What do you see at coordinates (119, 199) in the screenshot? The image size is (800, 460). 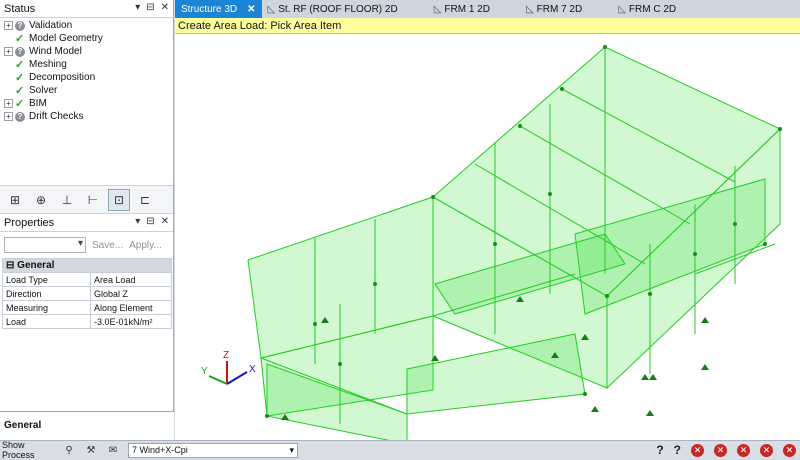 I see `lock-icon: ⊡` at bounding box center [119, 199].